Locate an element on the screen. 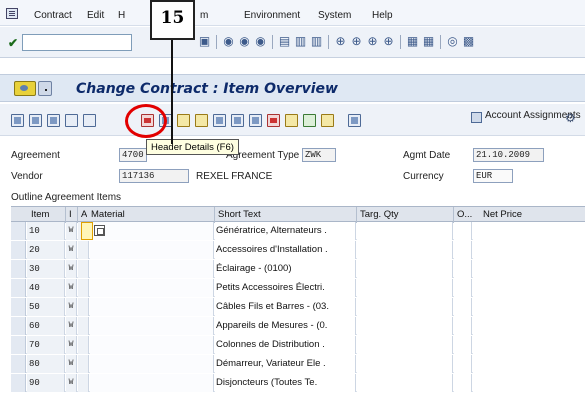 Image resolution: width=585 pixels, height=403 pixels. item-number-cell: 70 is located at coordinates (46, 345).